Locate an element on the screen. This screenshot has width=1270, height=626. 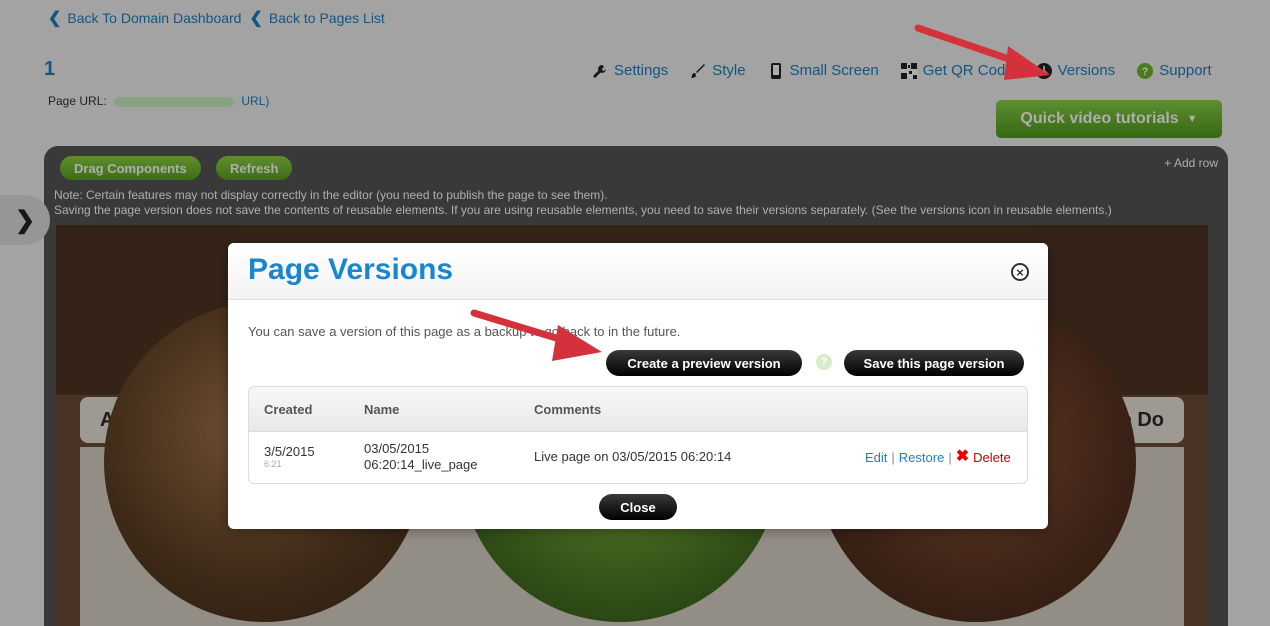
edit-link: Edit is located at coordinates (876, 457).